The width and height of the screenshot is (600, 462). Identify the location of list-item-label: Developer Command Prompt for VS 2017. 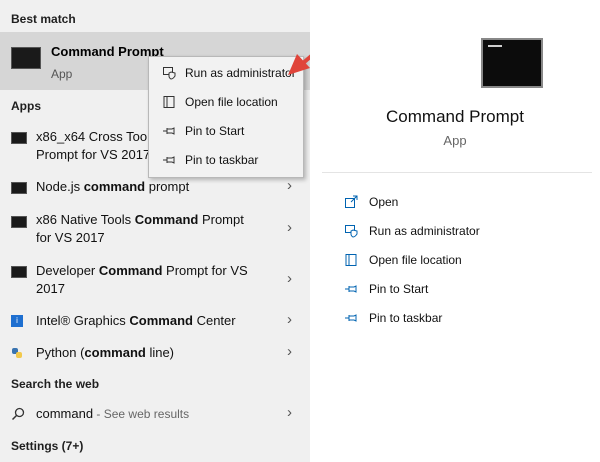
(142, 279).